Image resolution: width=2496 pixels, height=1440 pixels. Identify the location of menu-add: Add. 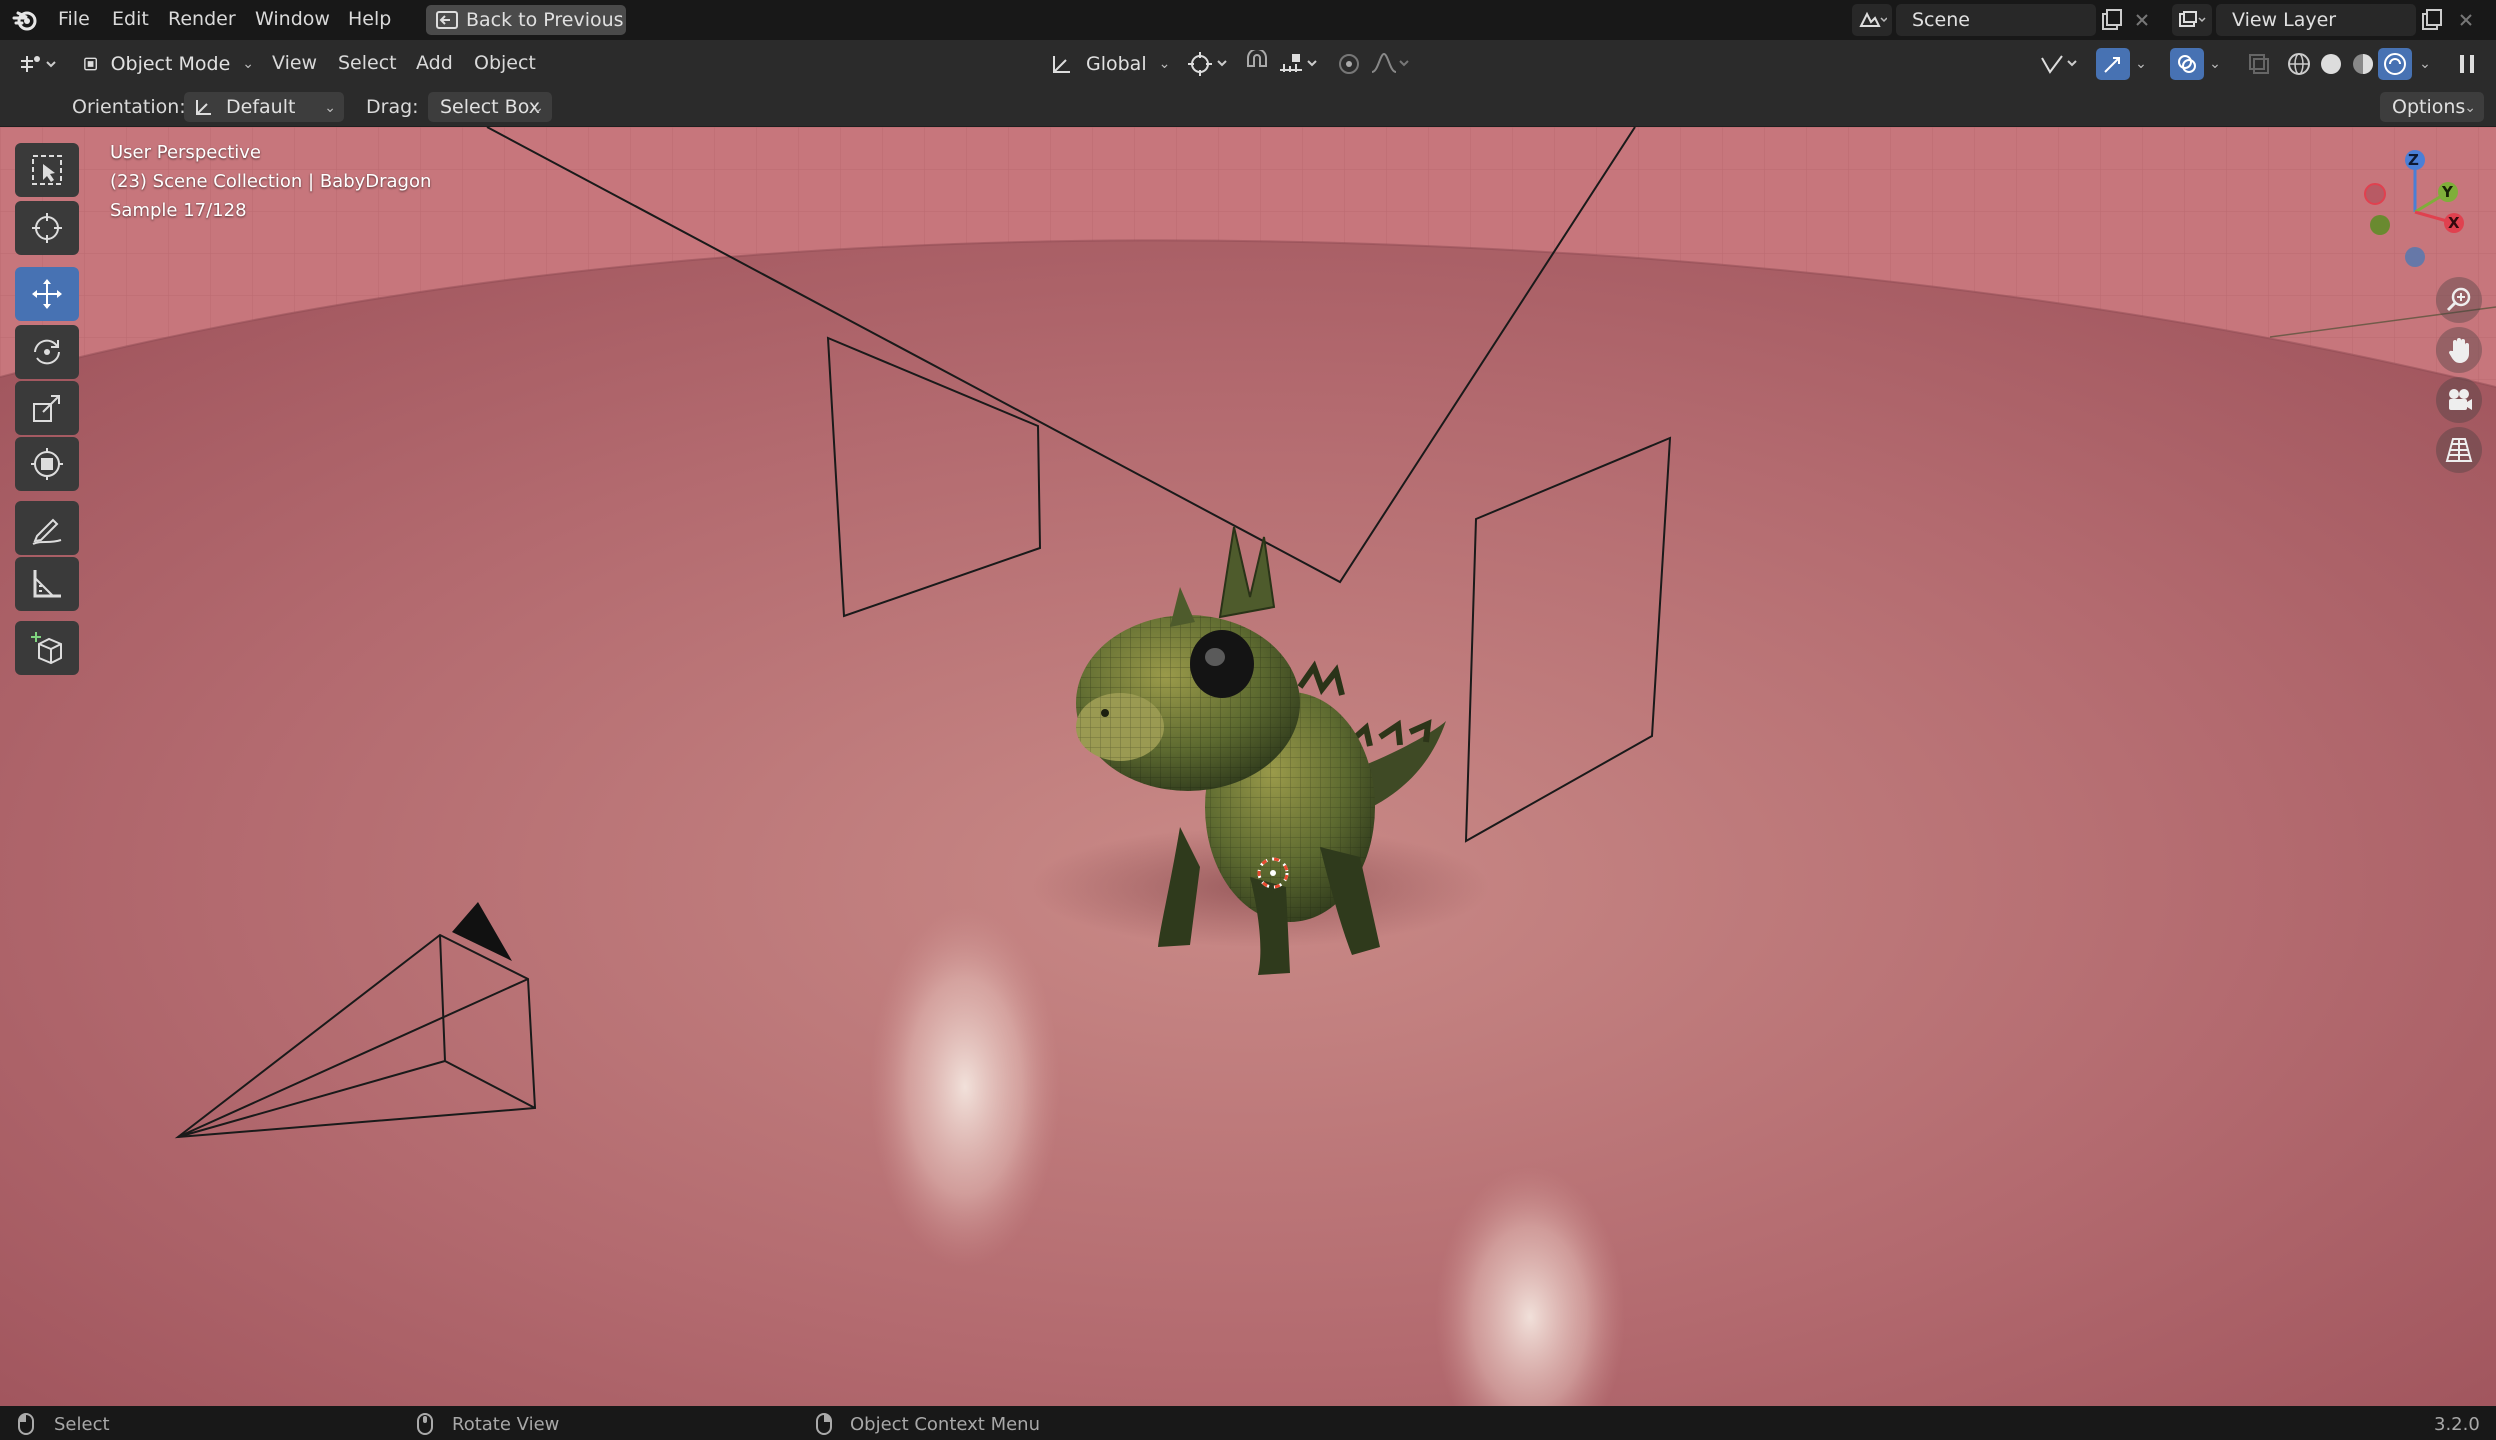
(434, 63).